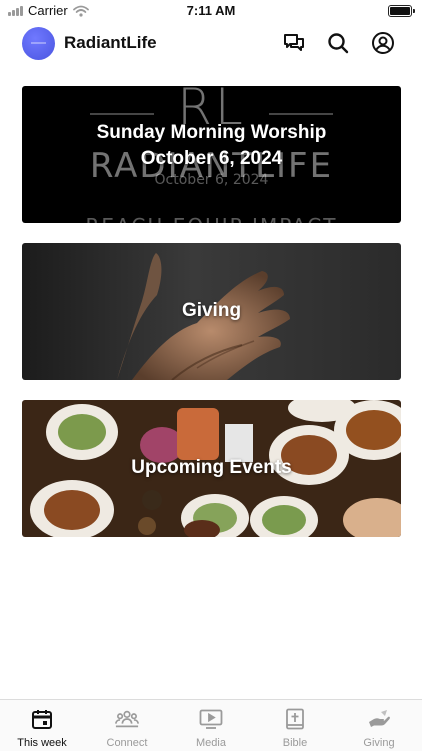 This screenshot has width=422, height=751. What do you see at coordinates (379, 719) in the screenshot?
I see `hand-icon` at bounding box center [379, 719].